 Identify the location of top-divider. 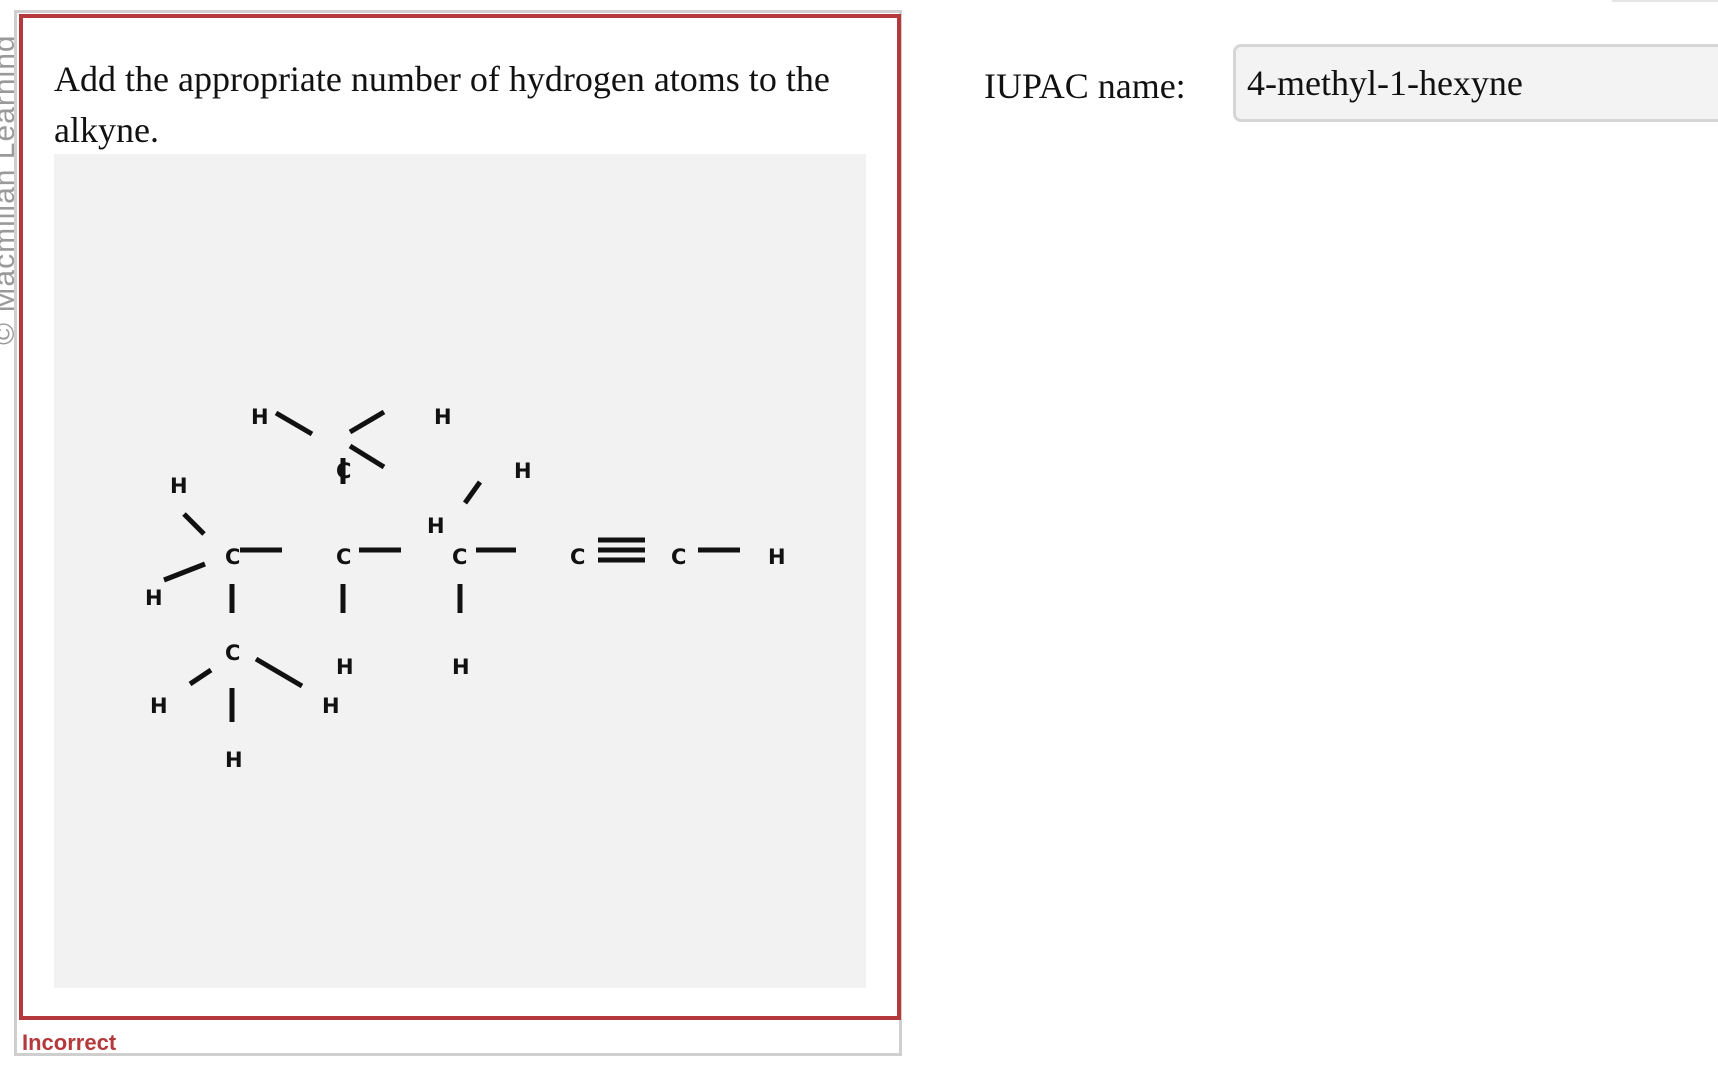
(1665, 1).